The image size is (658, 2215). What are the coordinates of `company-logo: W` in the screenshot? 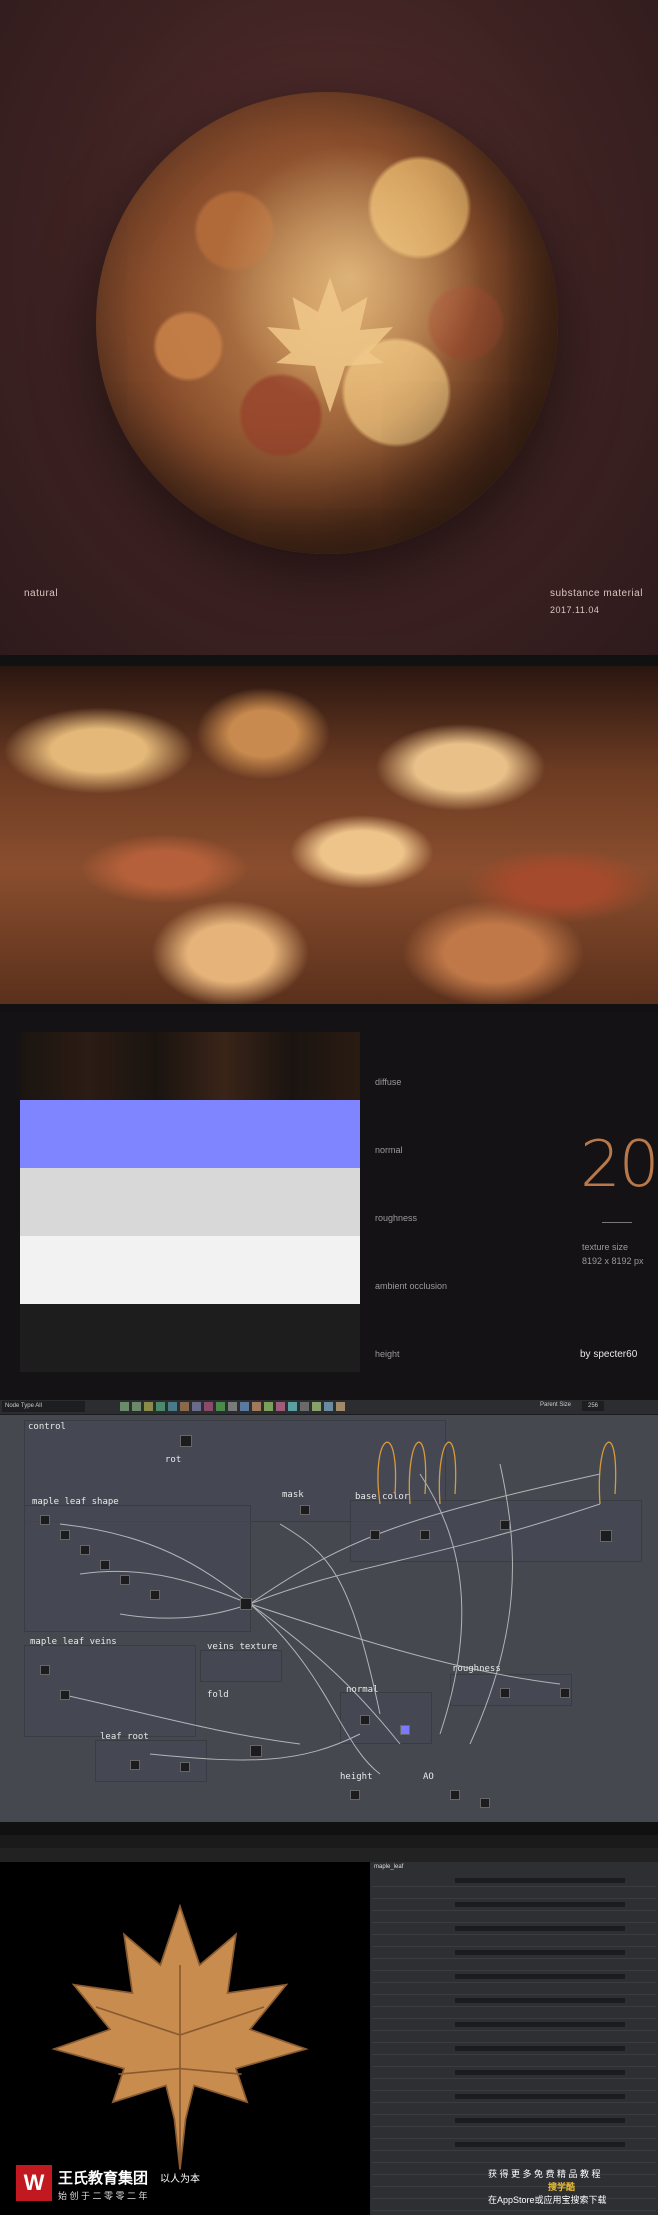 It's located at (34, 2183).